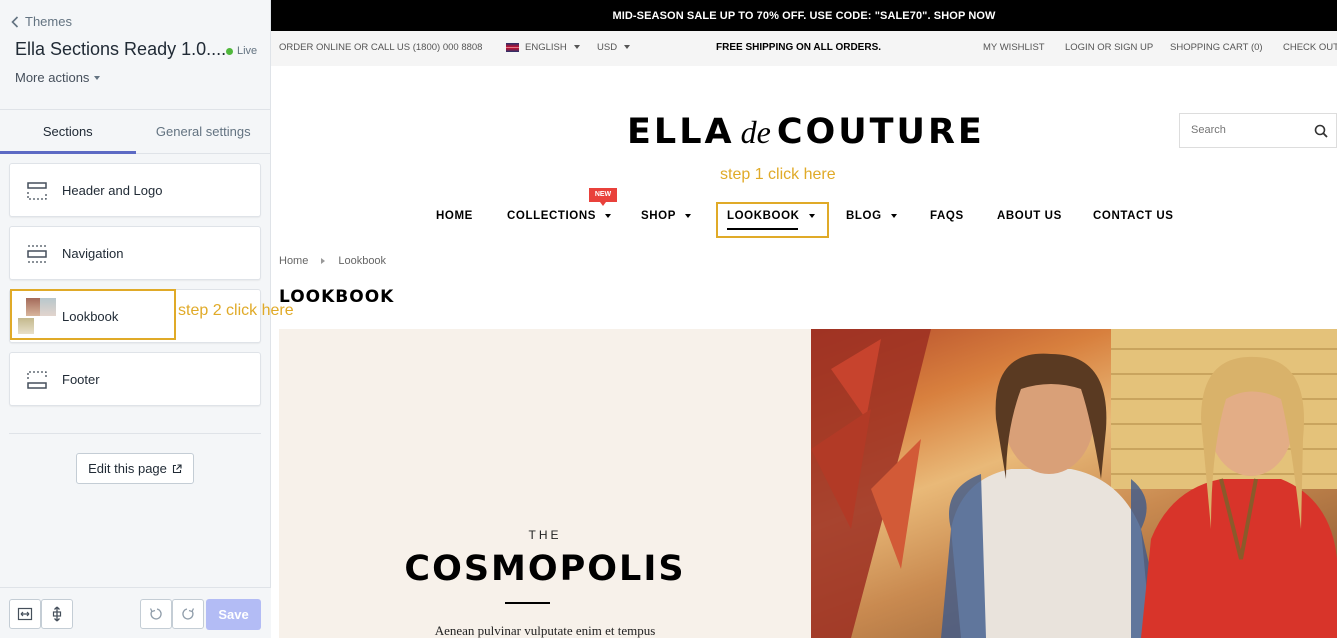 Image resolution: width=1337 pixels, height=638 pixels. I want to click on contact-phone-text: ORDER ONLINE OR CALL US (1800) 000 8808, so click(381, 47).